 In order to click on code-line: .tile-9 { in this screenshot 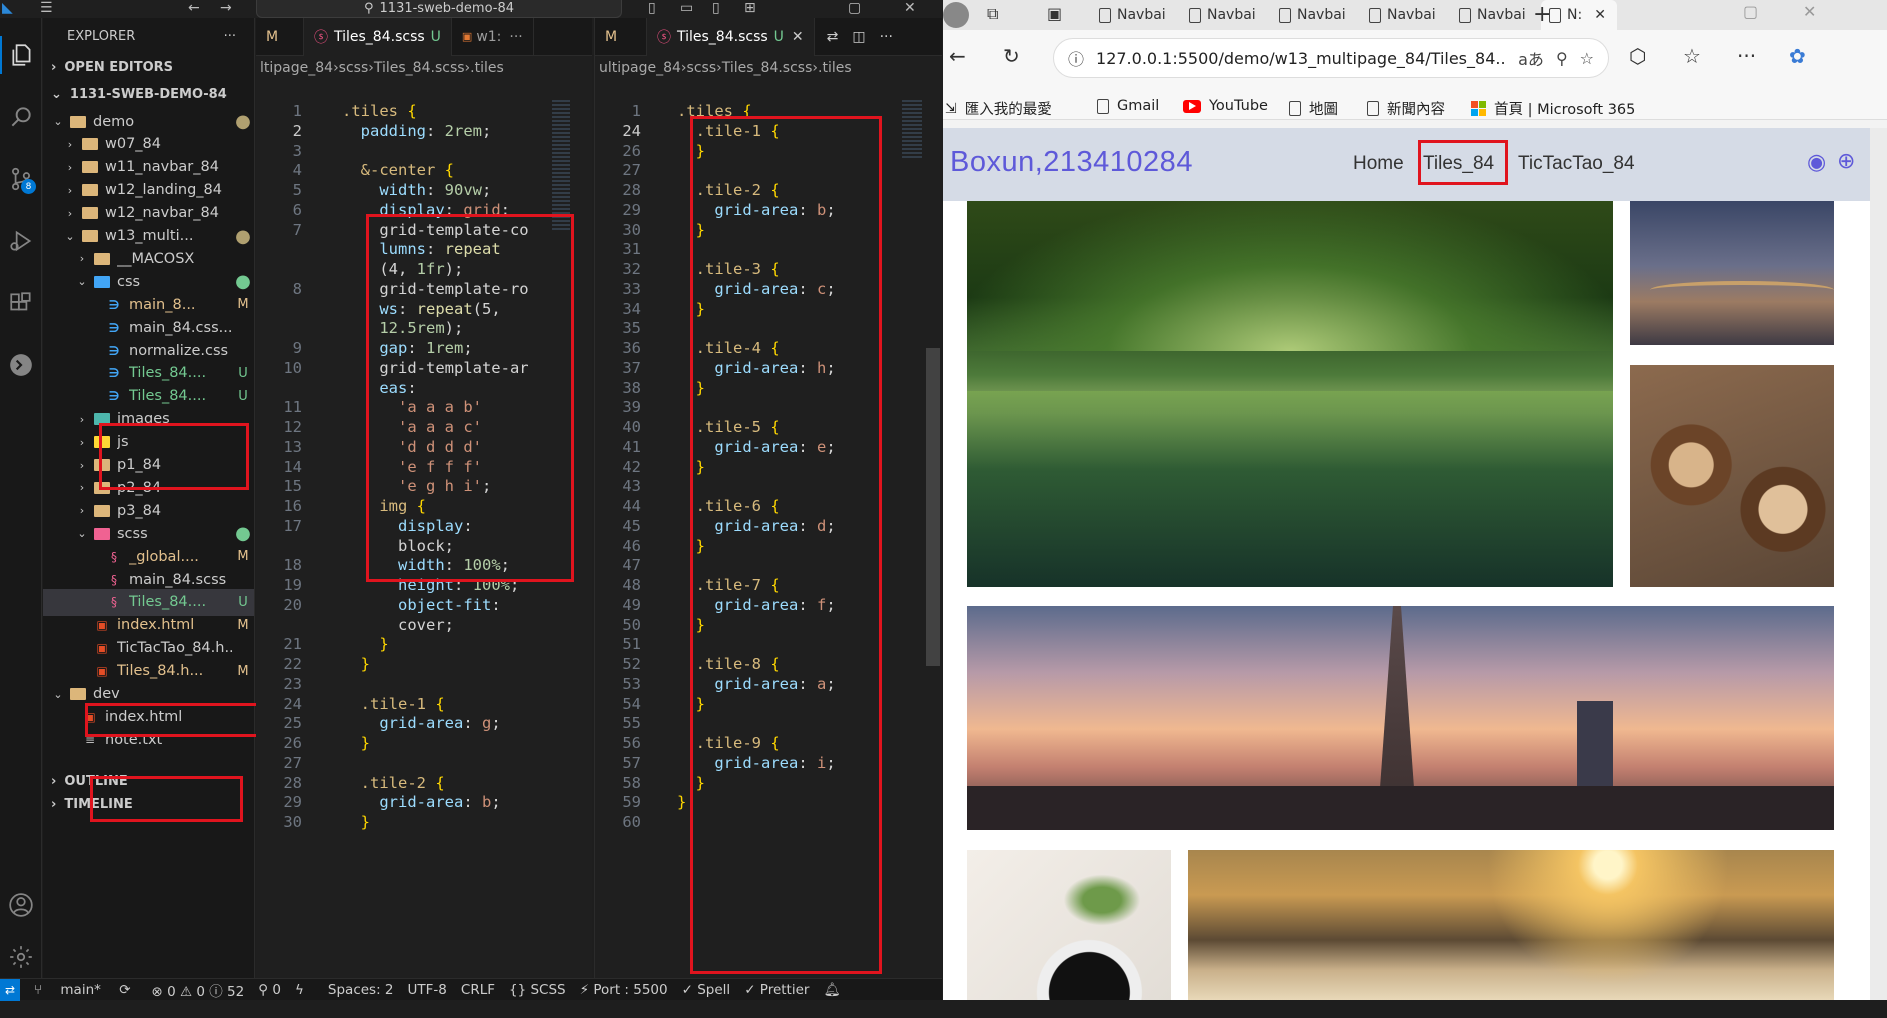, I will do `click(728, 743)`.